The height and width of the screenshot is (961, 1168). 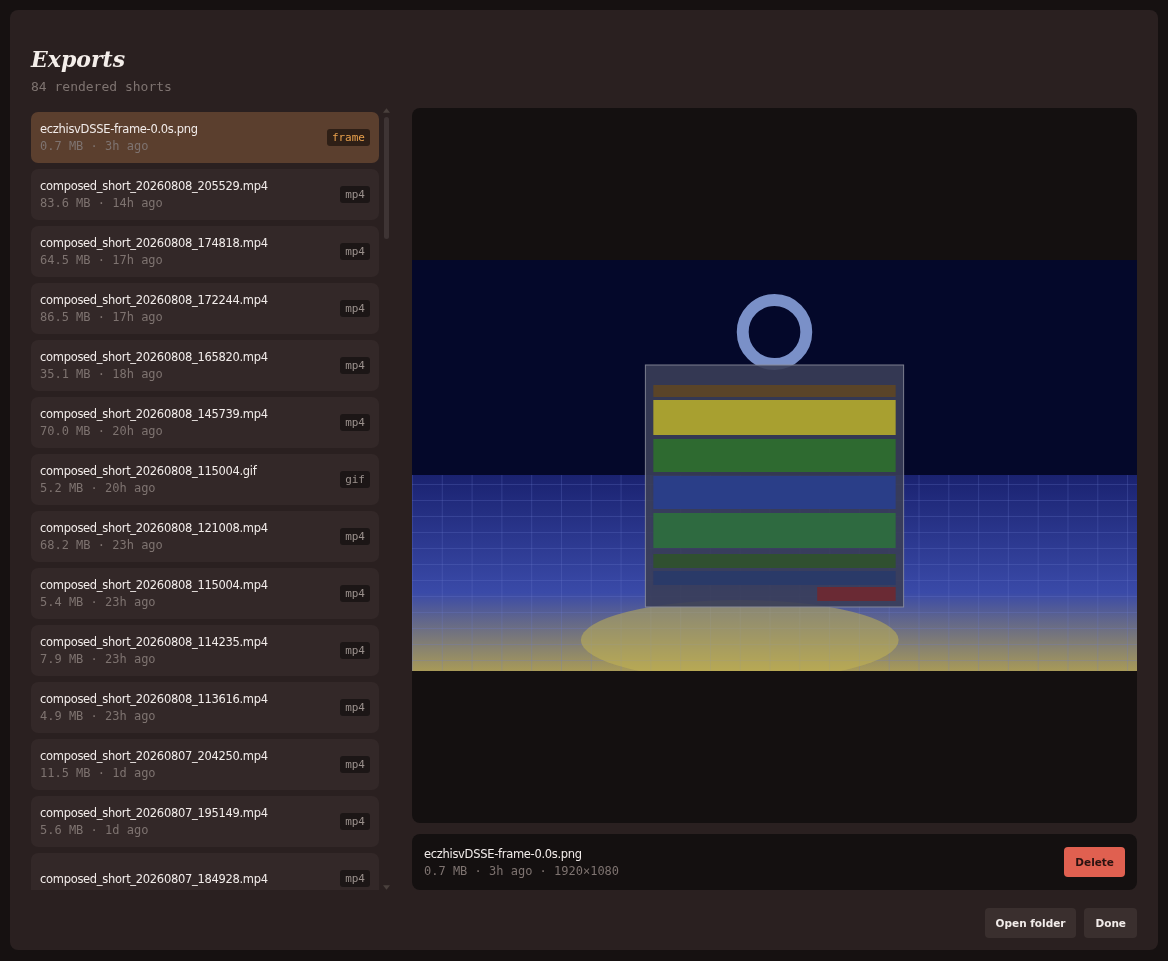 What do you see at coordinates (98, 488) in the screenshot?
I see `file-meta: 5.2 MB · 20h ago` at bounding box center [98, 488].